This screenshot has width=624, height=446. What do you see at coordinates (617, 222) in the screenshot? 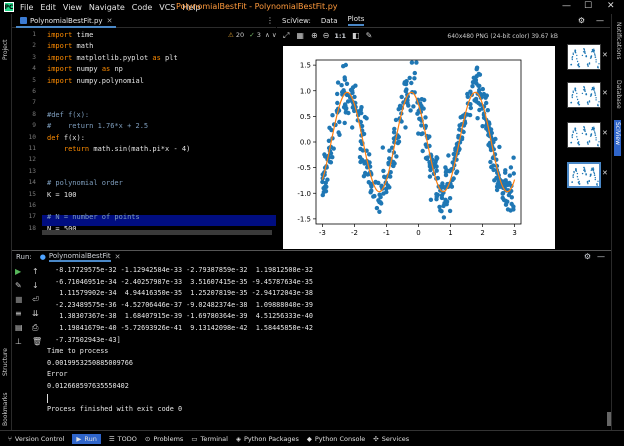
I see `right-tool-strip: Notifications Database SciView` at bounding box center [617, 222].